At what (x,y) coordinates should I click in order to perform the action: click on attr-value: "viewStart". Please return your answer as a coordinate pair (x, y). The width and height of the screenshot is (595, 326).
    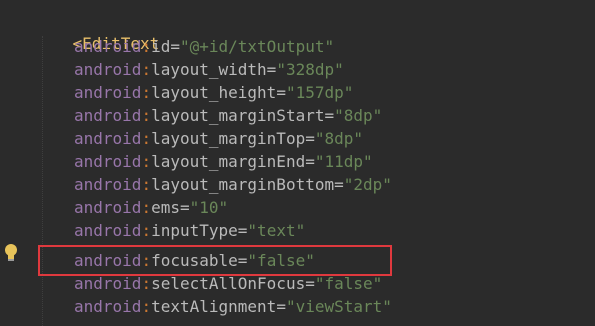
    Looking at the image, I should click on (338, 306).